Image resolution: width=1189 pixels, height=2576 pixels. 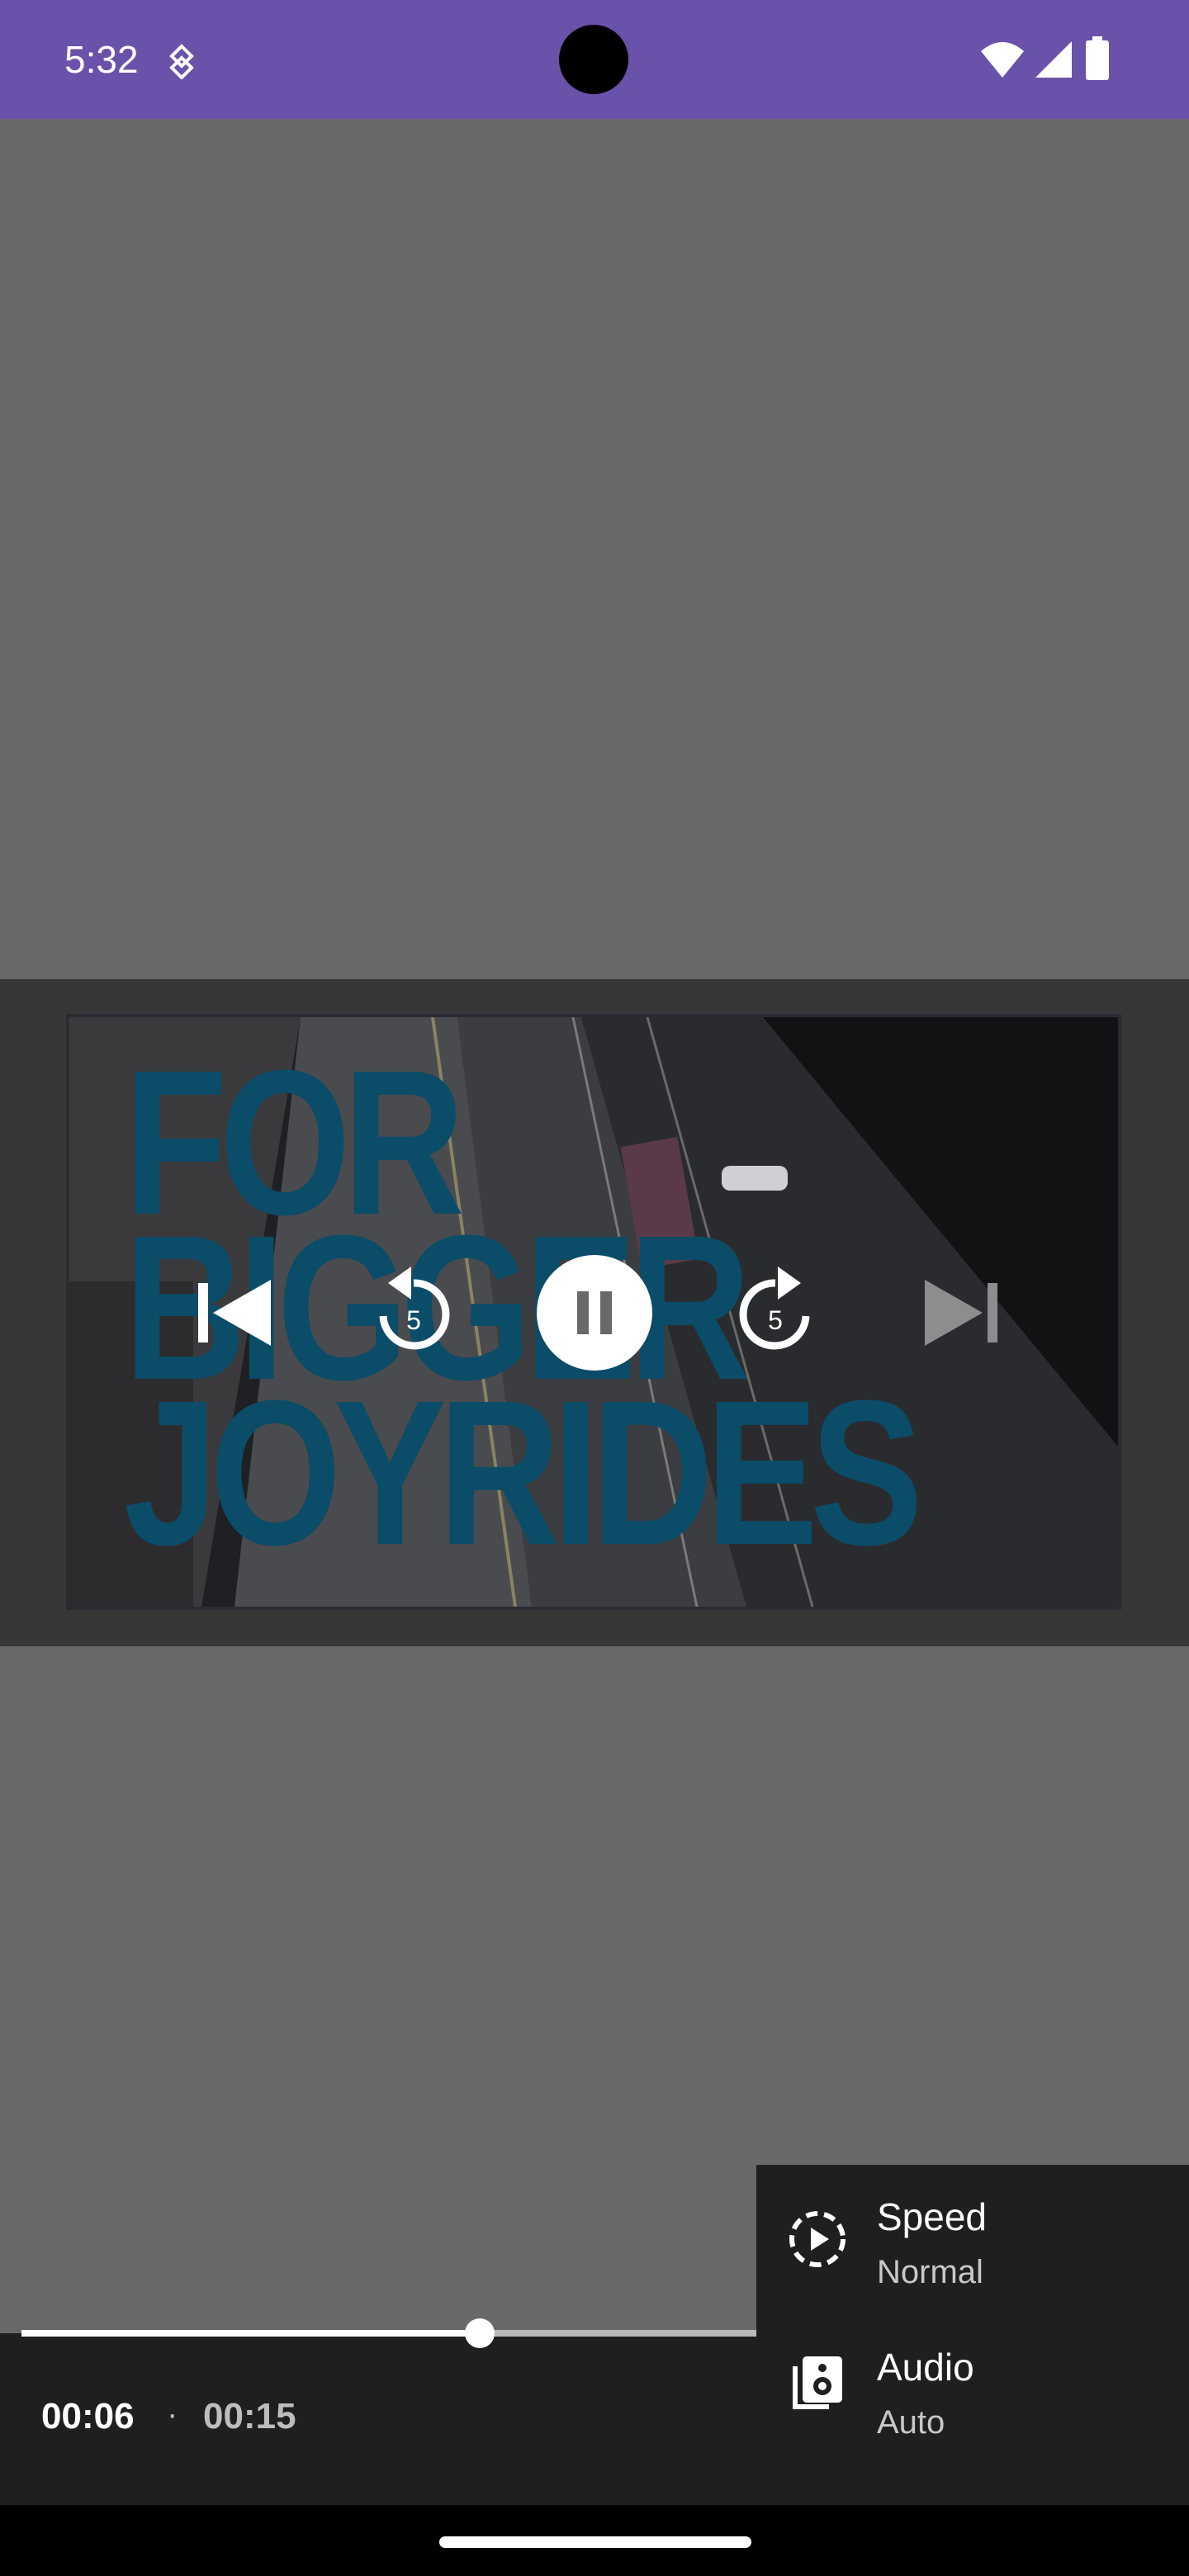 What do you see at coordinates (925, 2367) in the screenshot?
I see `menu-item-label: Audio` at bounding box center [925, 2367].